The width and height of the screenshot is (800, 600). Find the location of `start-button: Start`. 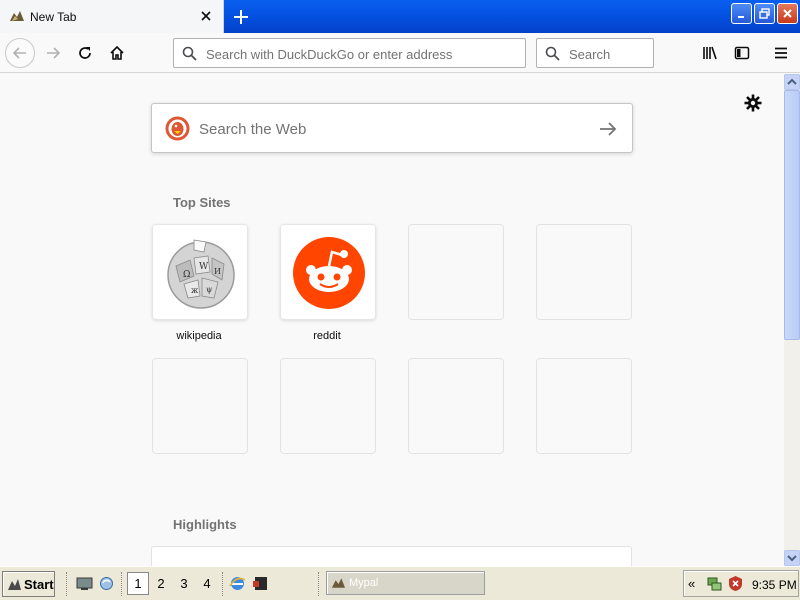

start-button: Start is located at coordinates (28, 584).